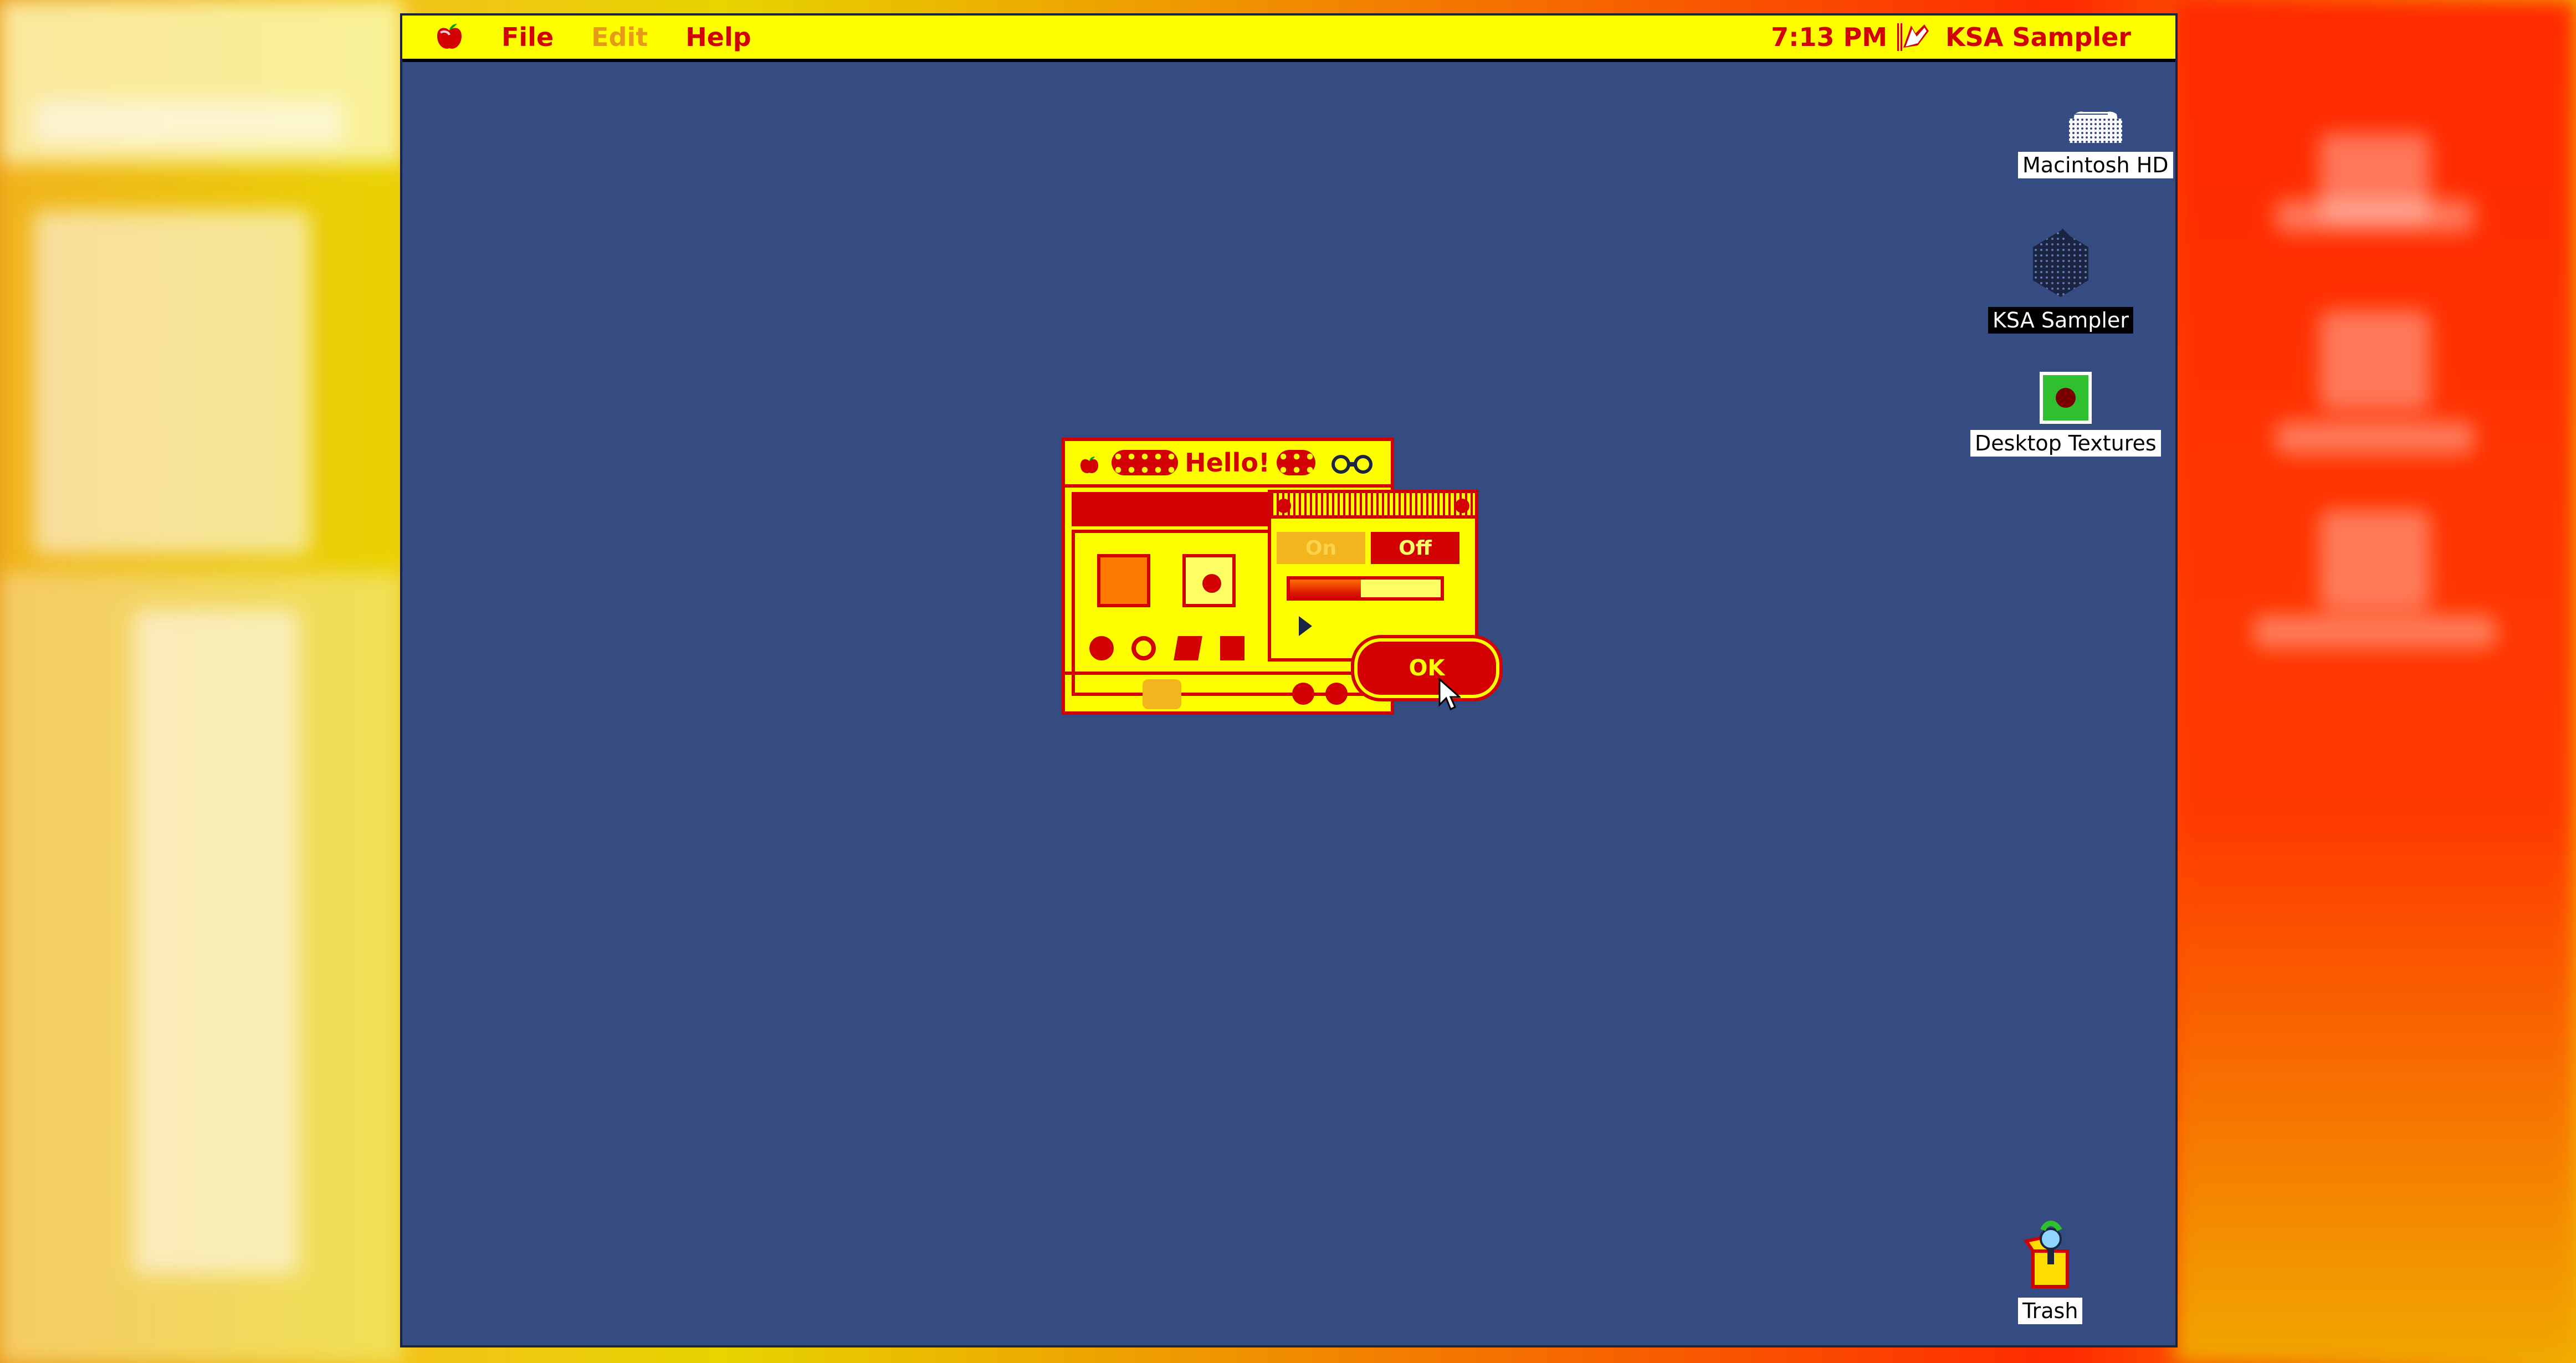 The height and width of the screenshot is (1363, 2576). Describe the element at coordinates (1211, 583) in the screenshot. I see `record-icon` at that location.